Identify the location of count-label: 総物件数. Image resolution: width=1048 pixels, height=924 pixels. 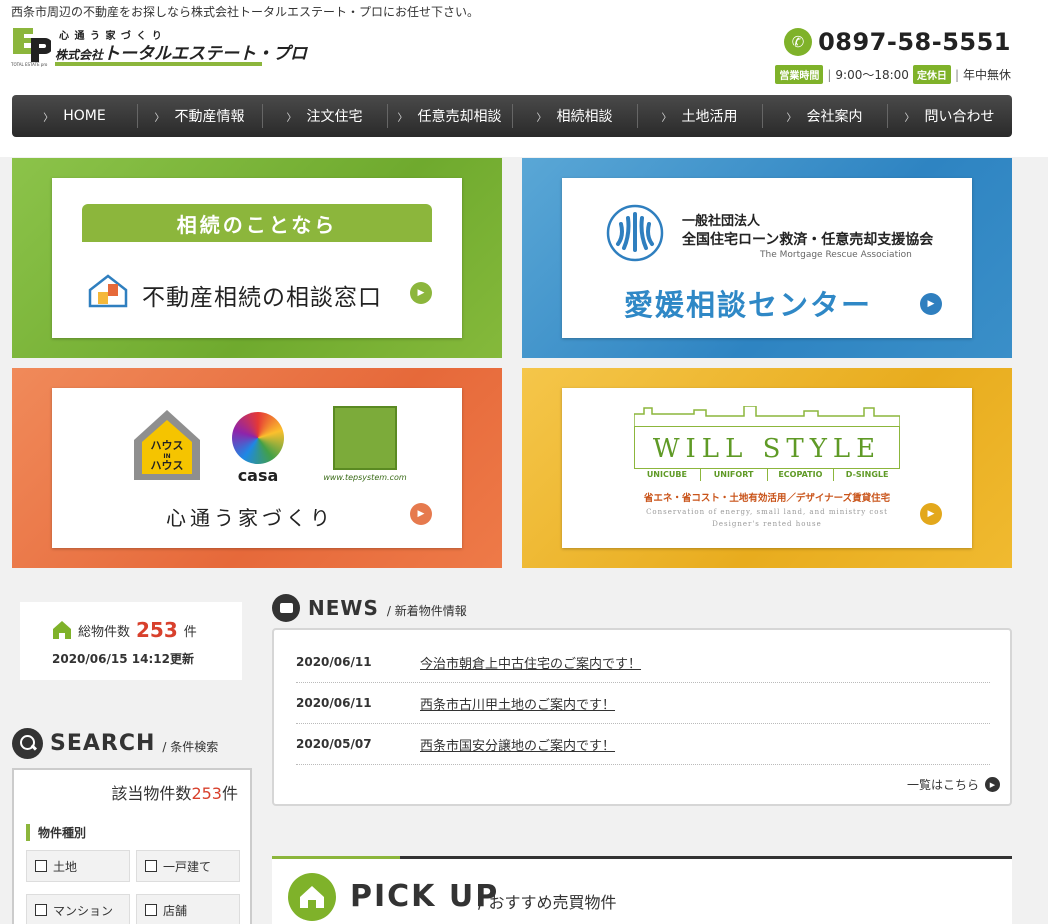
(104, 632).